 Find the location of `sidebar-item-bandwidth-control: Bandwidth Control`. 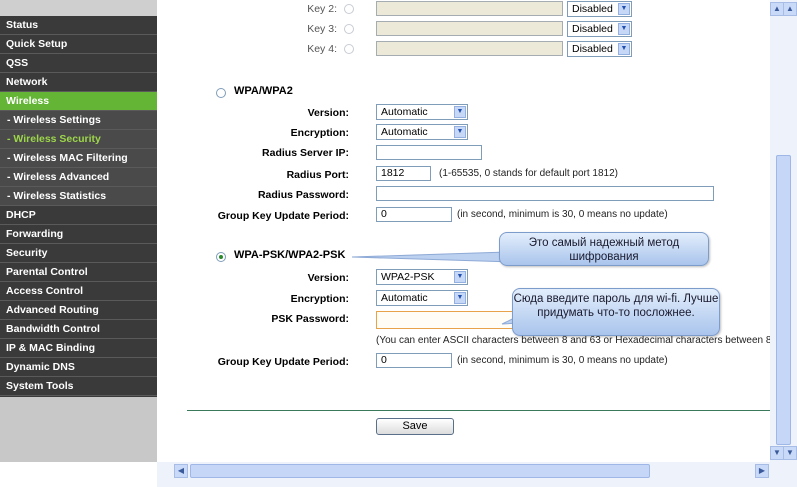

sidebar-item-bandwidth-control: Bandwidth Control is located at coordinates (78, 329).